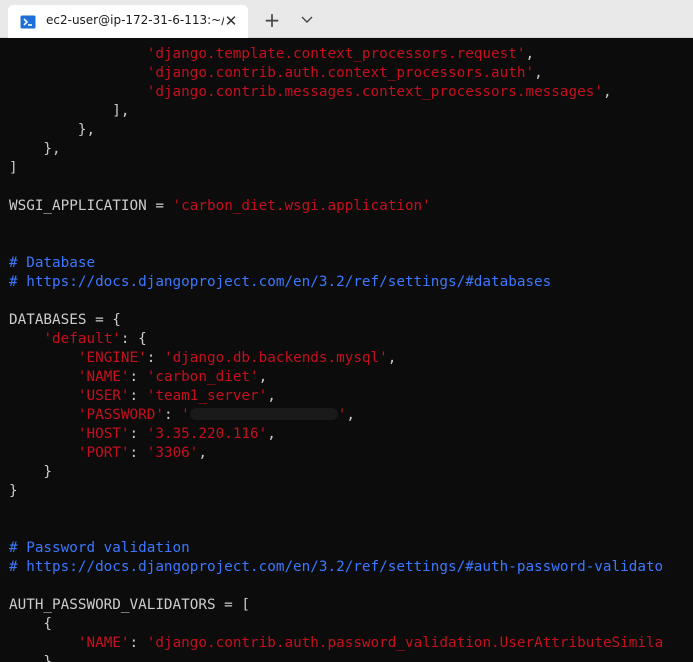  What do you see at coordinates (207, 396) in the screenshot?
I see `string-token: 'team1_server'` at bounding box center [207, 396].